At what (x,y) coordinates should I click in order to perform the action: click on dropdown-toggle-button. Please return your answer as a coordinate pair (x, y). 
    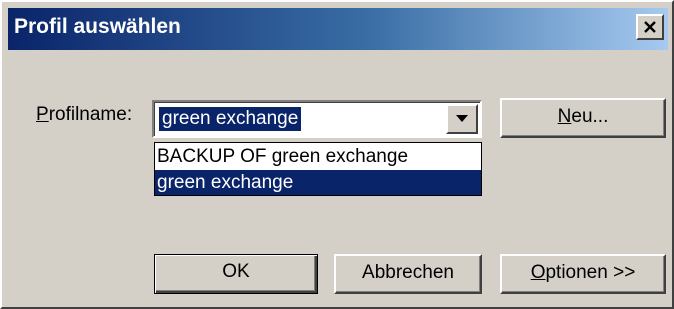
    Looking at the image, I should click on (462, 119).